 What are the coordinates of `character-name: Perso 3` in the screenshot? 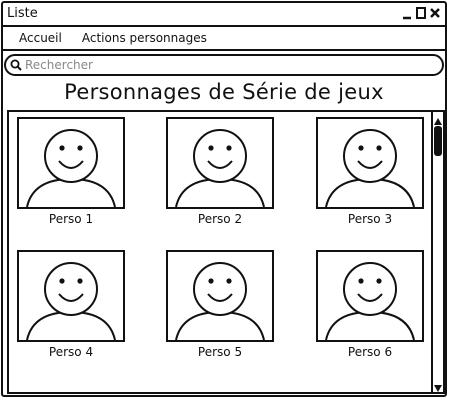 It's located at (370, 219).